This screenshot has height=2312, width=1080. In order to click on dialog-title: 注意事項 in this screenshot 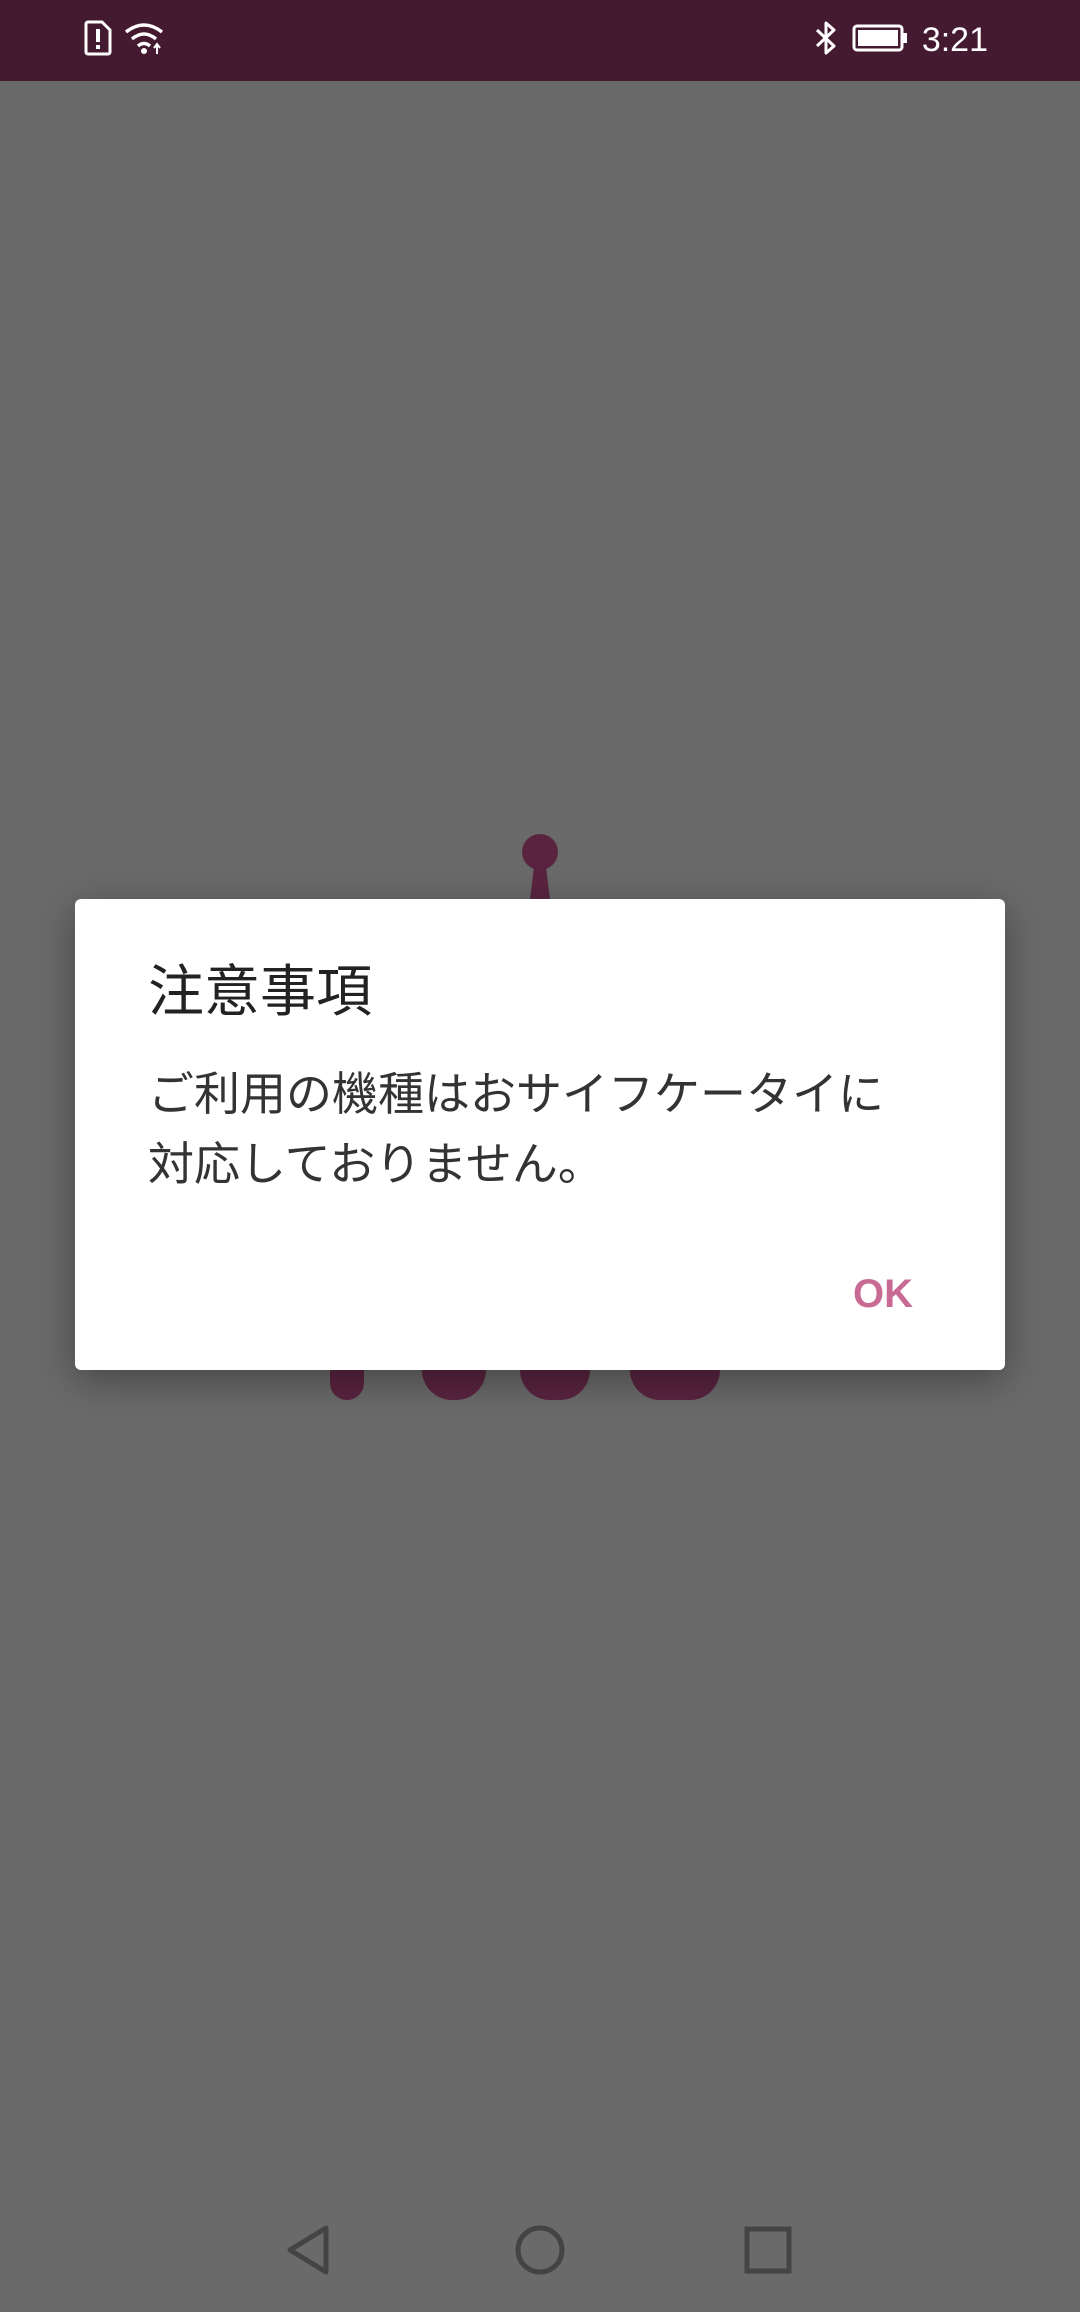, I will do `click(260, 992)`.